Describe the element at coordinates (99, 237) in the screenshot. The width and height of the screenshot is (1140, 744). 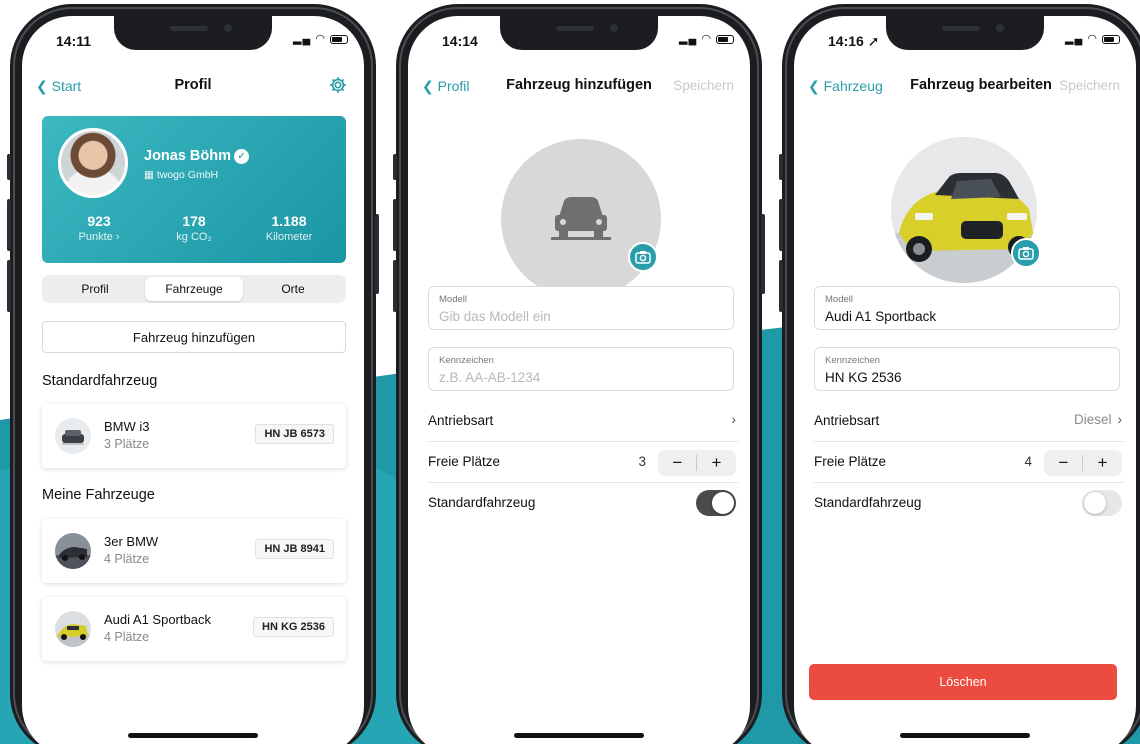
I see `stat-label: Punkte ›` at that location.